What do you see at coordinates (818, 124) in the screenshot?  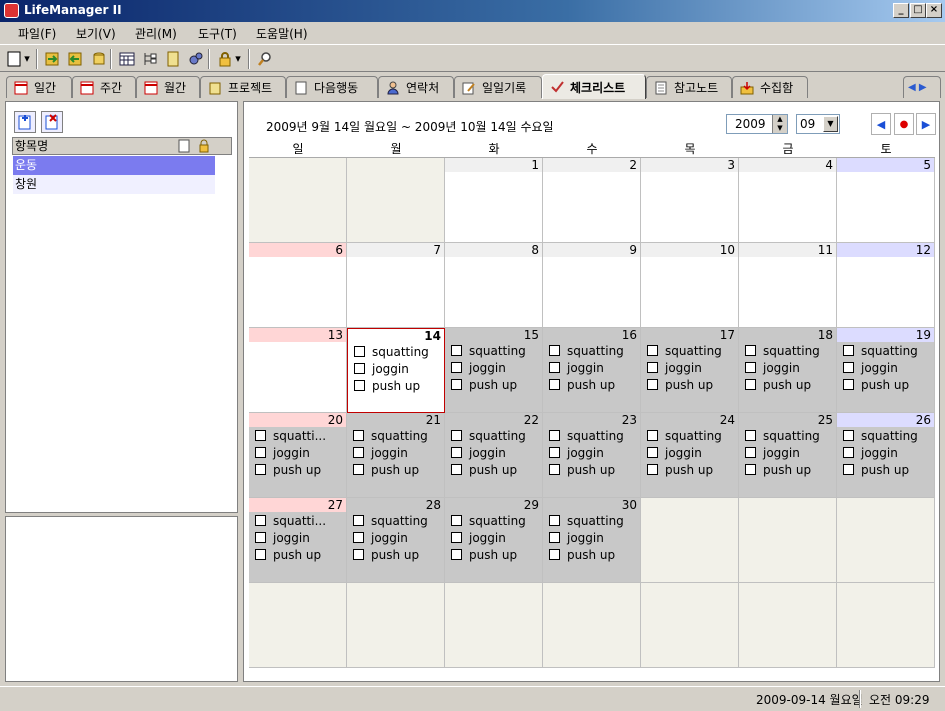 I see `month-select: 09 ▼` at bounding box center [818, 124].